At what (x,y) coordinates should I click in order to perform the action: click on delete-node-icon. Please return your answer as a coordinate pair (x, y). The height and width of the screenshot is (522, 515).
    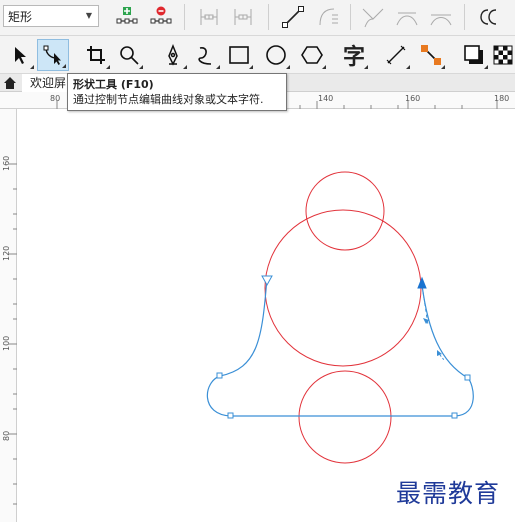
    Looking at the image, I should click on (161, 17).